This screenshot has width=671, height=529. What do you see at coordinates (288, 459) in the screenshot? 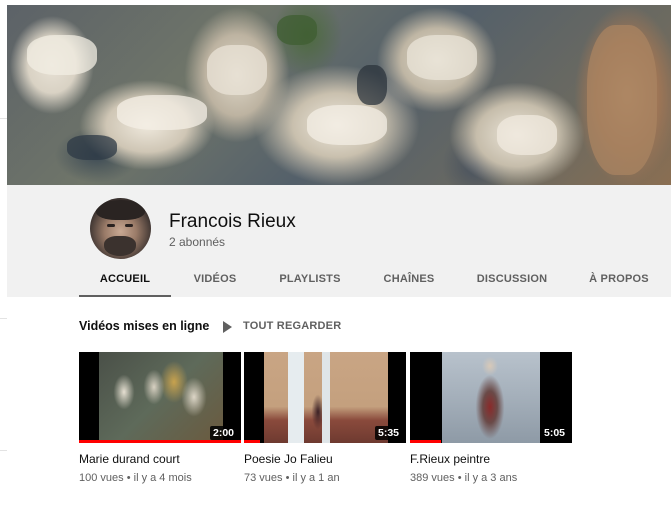
I see `video-title: Poesie Jo Falieu` at bounding box center [288, 459].